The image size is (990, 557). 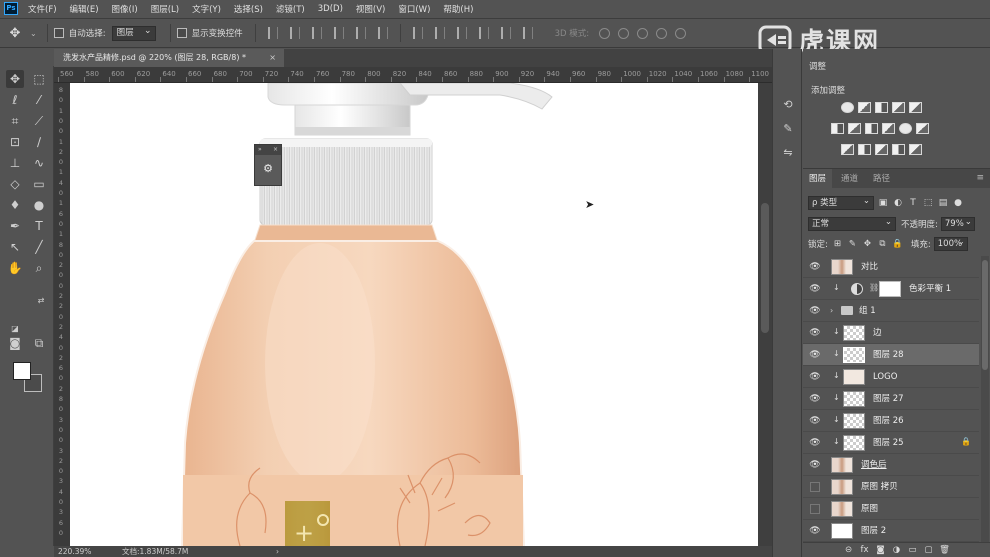 What do you see at coordinates (681, 33) in the screenshot?
I see `3d-scale-icon` at bounding box center [681, 33].